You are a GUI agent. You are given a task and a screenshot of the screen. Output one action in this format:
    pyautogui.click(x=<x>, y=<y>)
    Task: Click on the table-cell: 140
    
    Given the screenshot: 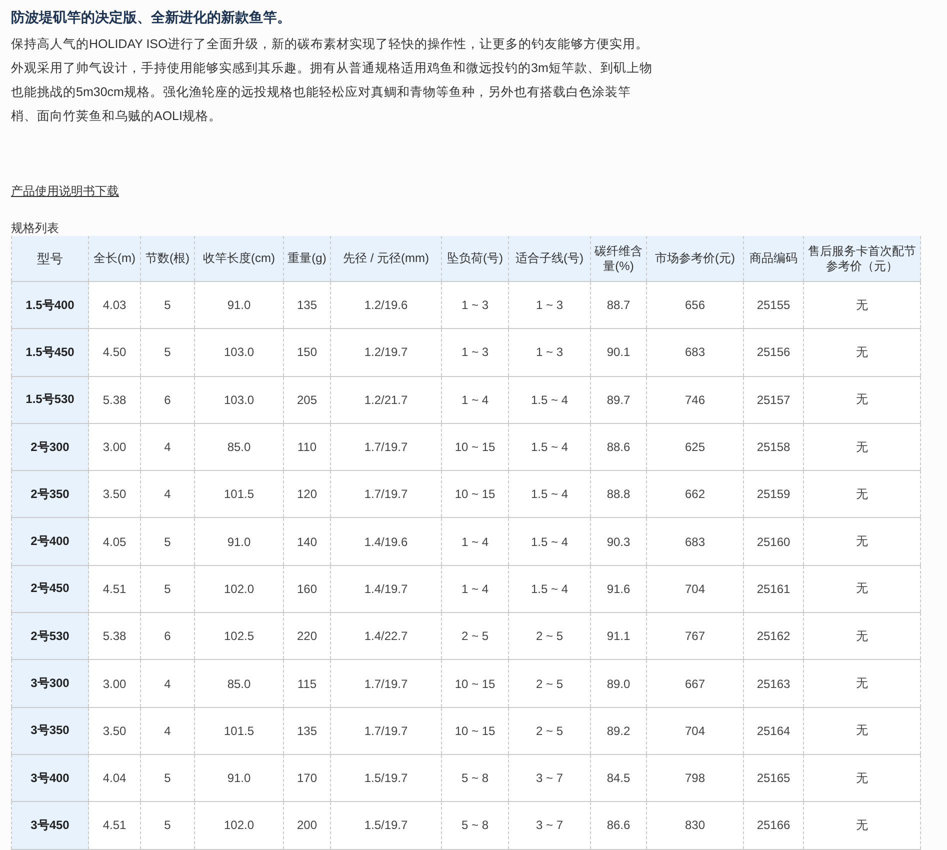 What is the action you would take?
    pyautogui.click(x=307, y=542)
    